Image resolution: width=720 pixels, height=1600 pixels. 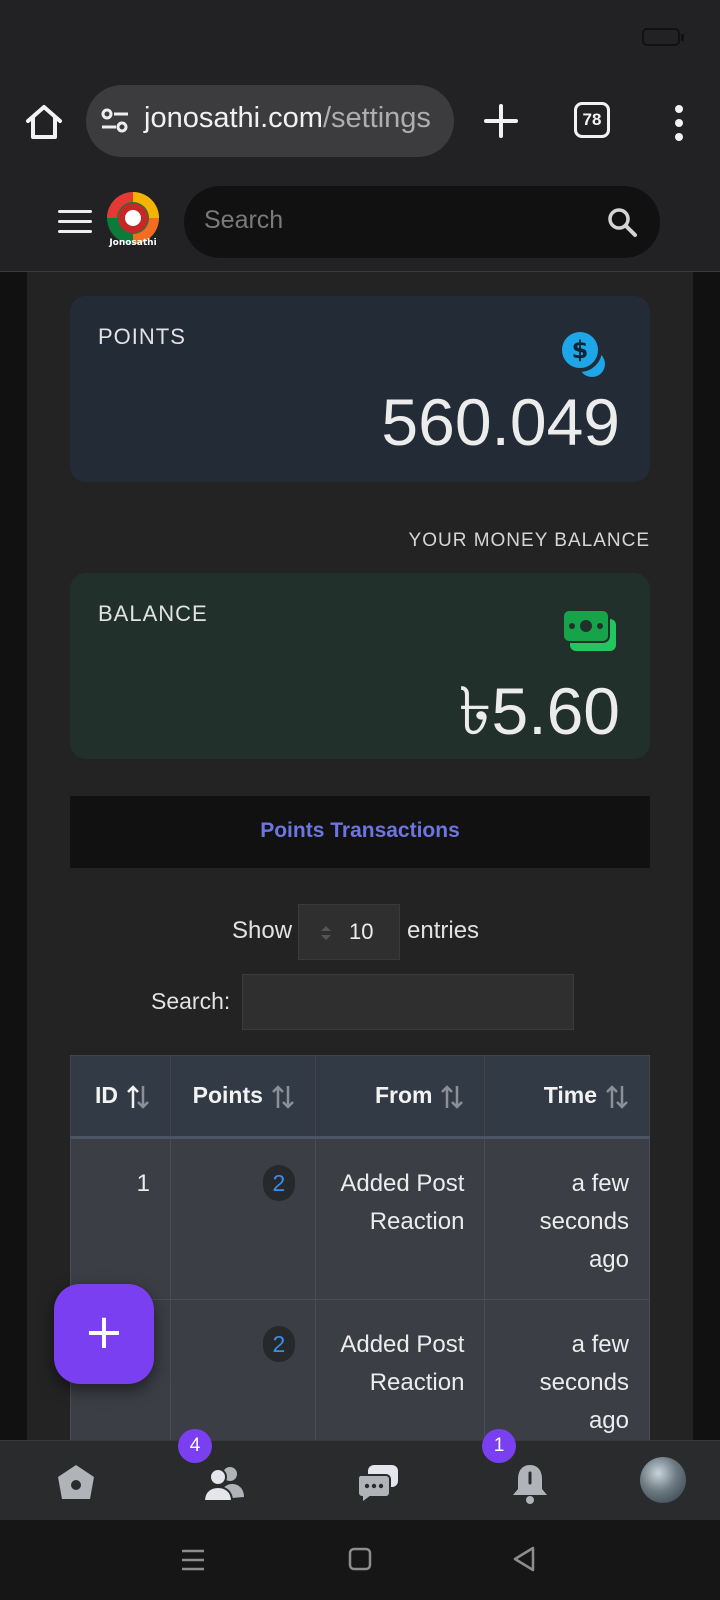 What do you see at coordinates (524, 1559) in the screenshot?
I see `back-icon` at bounding box center [524, 1559].